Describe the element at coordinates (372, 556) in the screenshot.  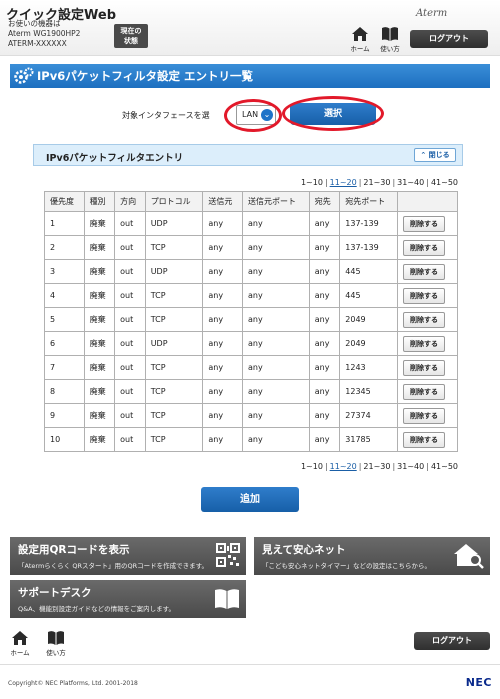
I see `safety-net-card: 見えて安心ネット 「こども安心ネットタイマー」などの設定はこちらから。` at that location.